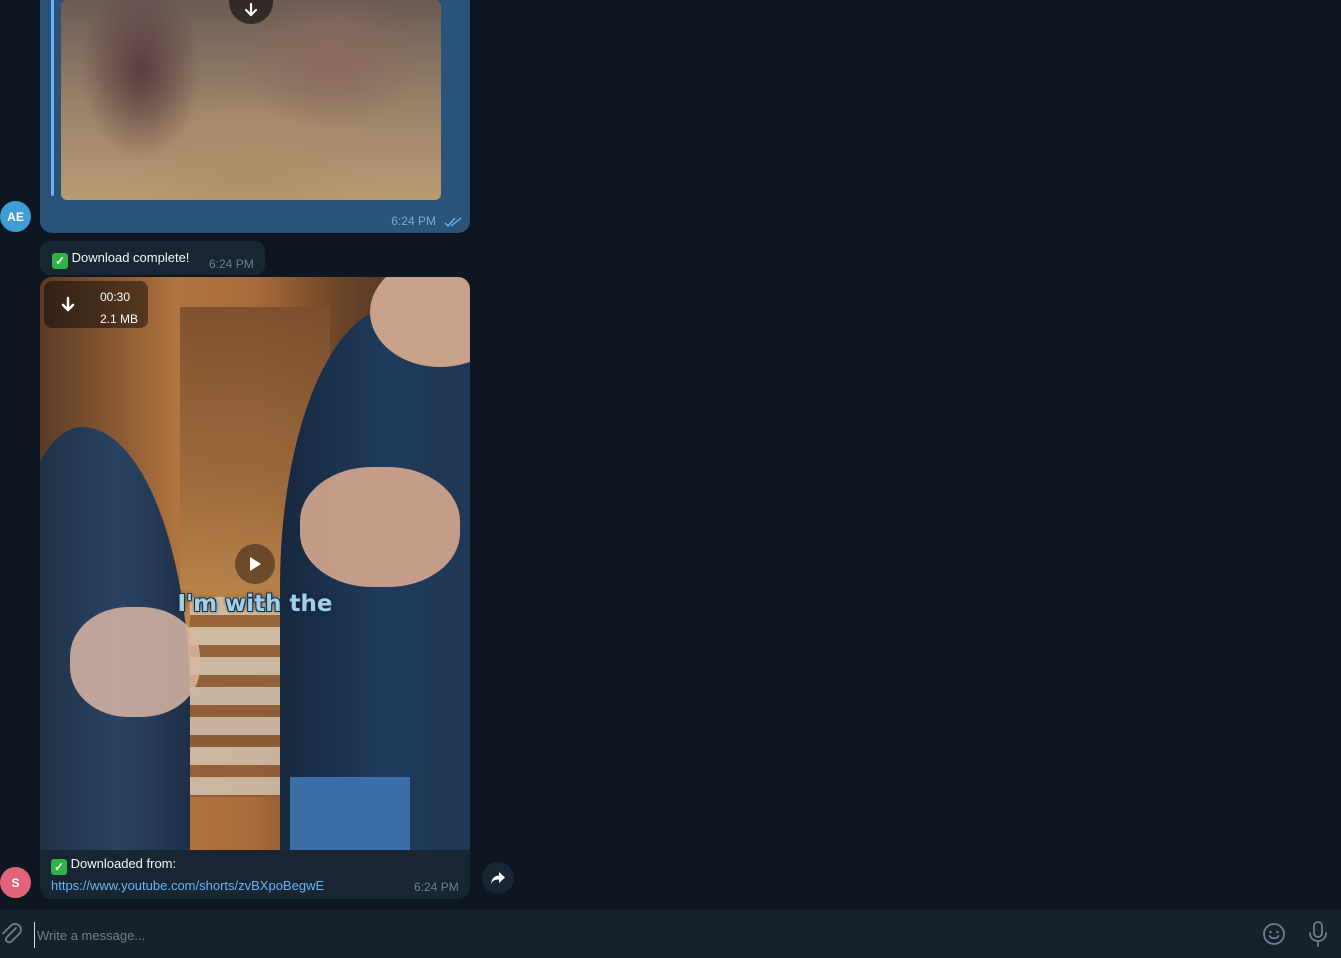  I want to click on play-icon, so click(255, 564).